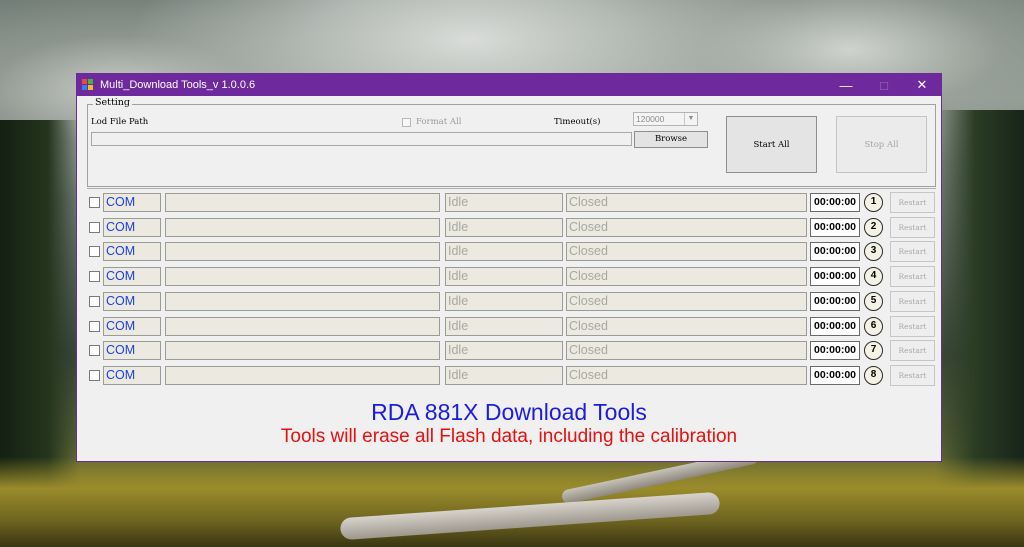 Image resolution: width=1024 pixels, height=547 pixels. What do you see at coordinates (846, 85) in the screenshot?
I see `minimize-button: —` at bounding box center [846, 85].